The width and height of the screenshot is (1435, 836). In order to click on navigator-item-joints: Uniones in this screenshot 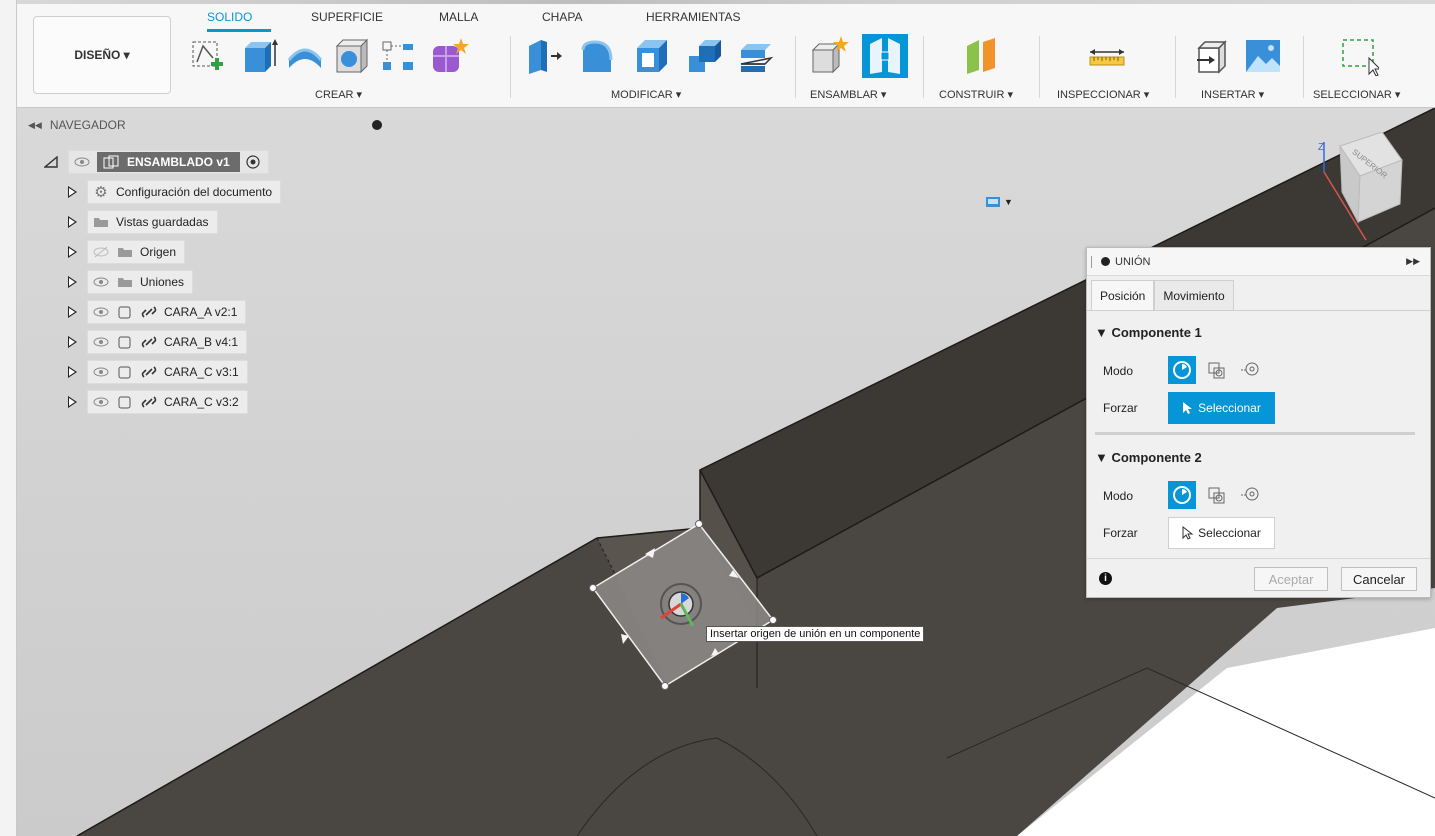, I will do `click(131, 282)`.